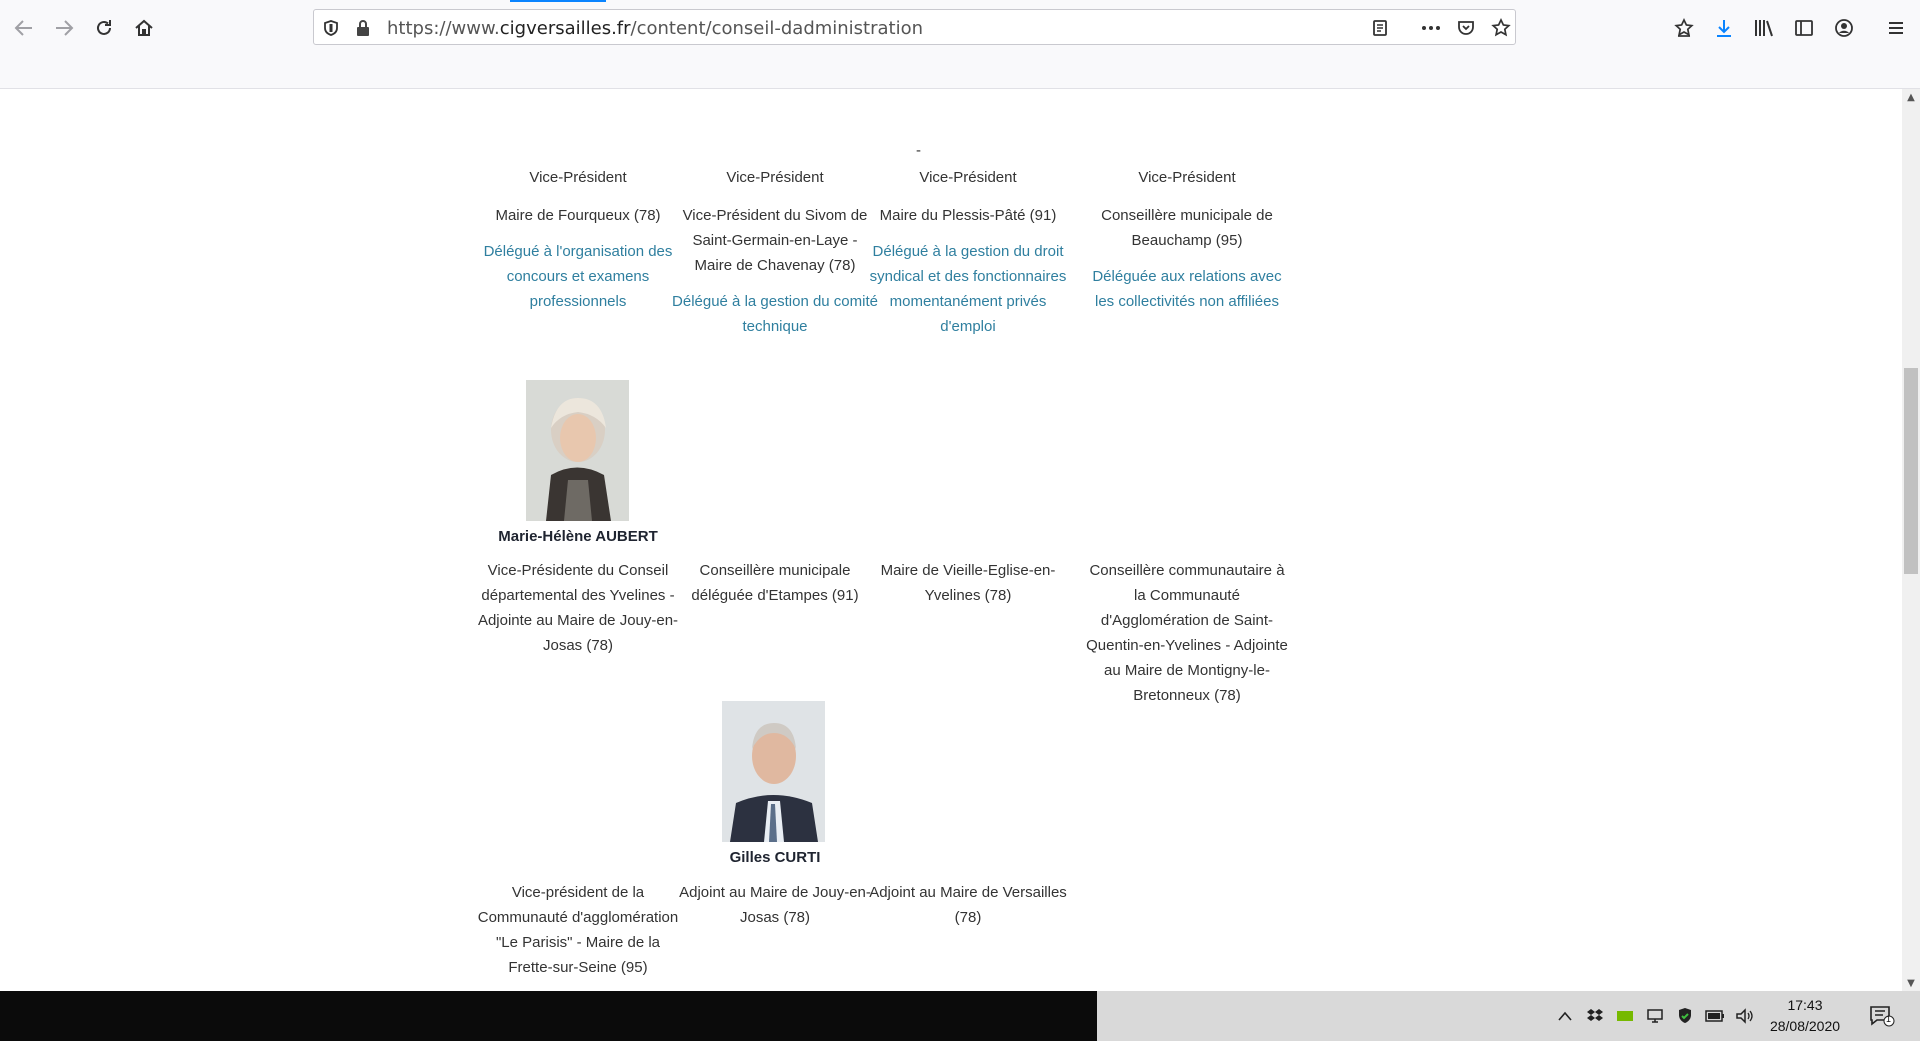 This screenshot has width=1920, height=1041. Describe the element at coordinates (144, 28) in the screenshot. I see `home-icon` at that location.